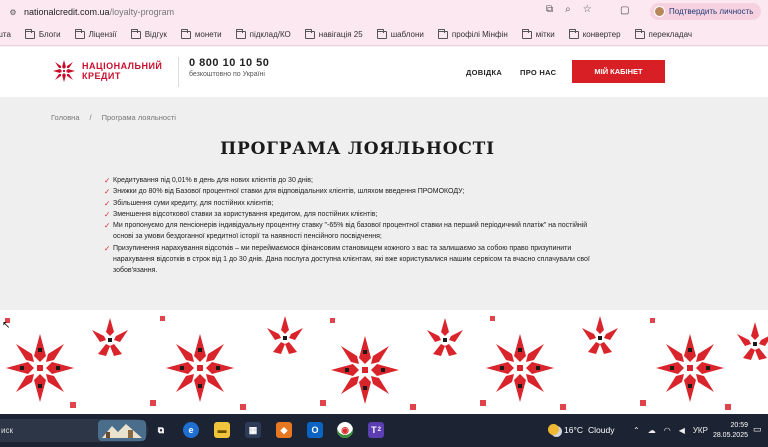 Image resolution: width=768 pixels, height=447 pixels. I want to click on bookmark-star-icon: ☆, so click(587, 9).